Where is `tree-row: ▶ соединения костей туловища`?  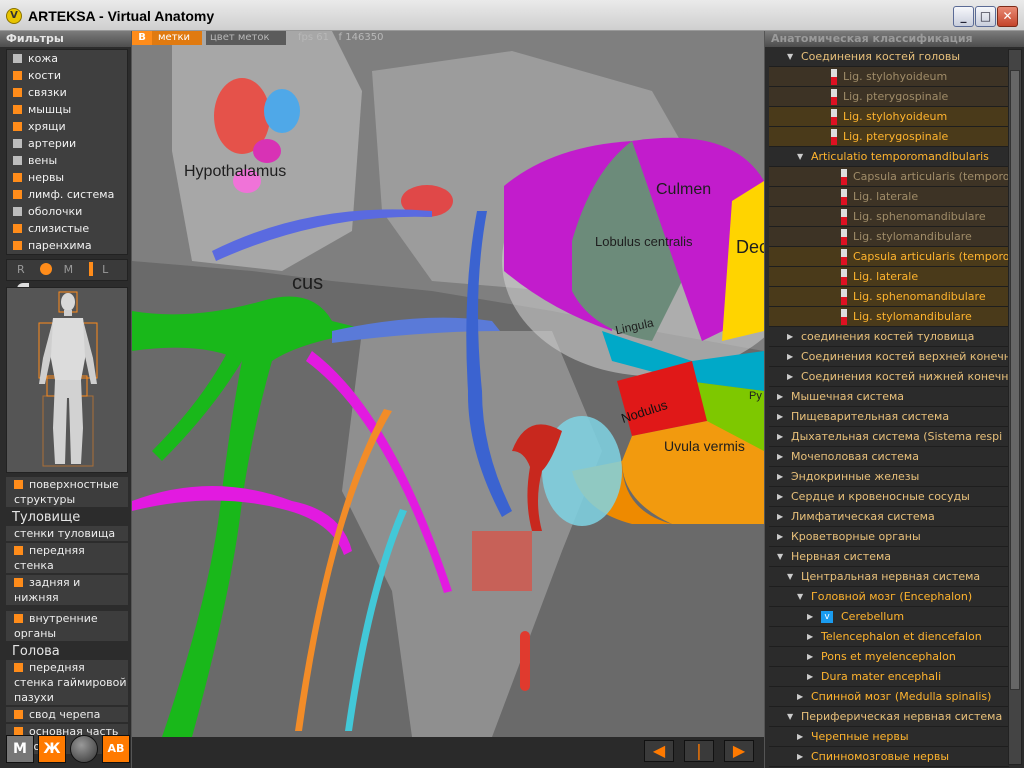
tree-row: ▶ соединения костей туловища is located at coordinates (889, 337).